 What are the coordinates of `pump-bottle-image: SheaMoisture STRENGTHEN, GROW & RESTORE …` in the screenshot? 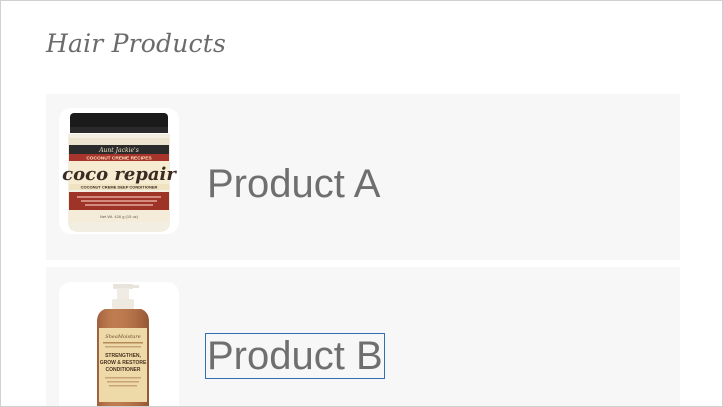 It's located at (123, 345).